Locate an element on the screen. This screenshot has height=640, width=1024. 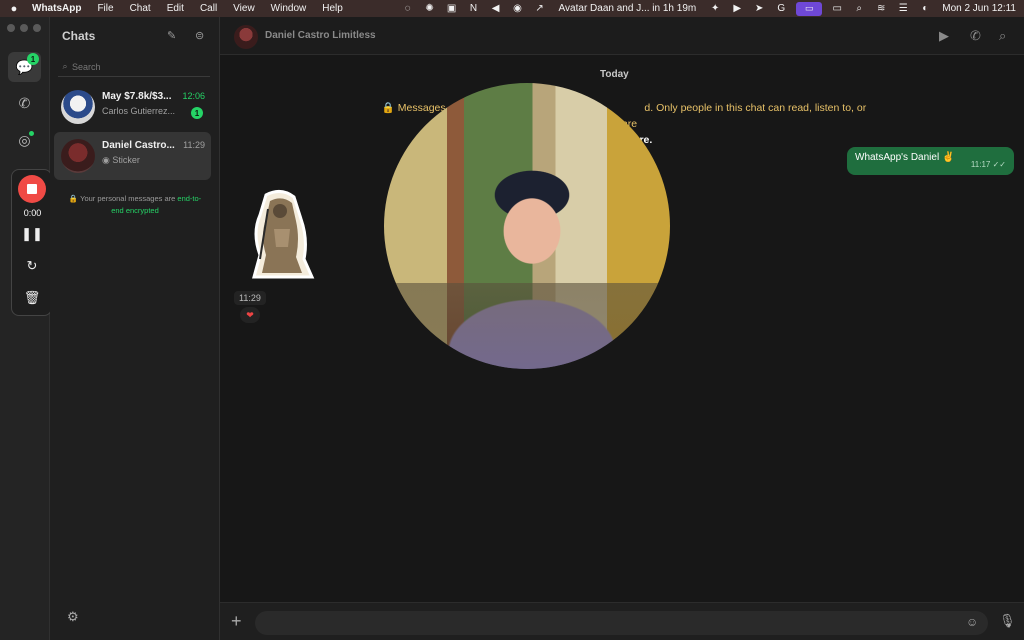
new-chat-icon: ✎ is located at coordinates (171, 35).